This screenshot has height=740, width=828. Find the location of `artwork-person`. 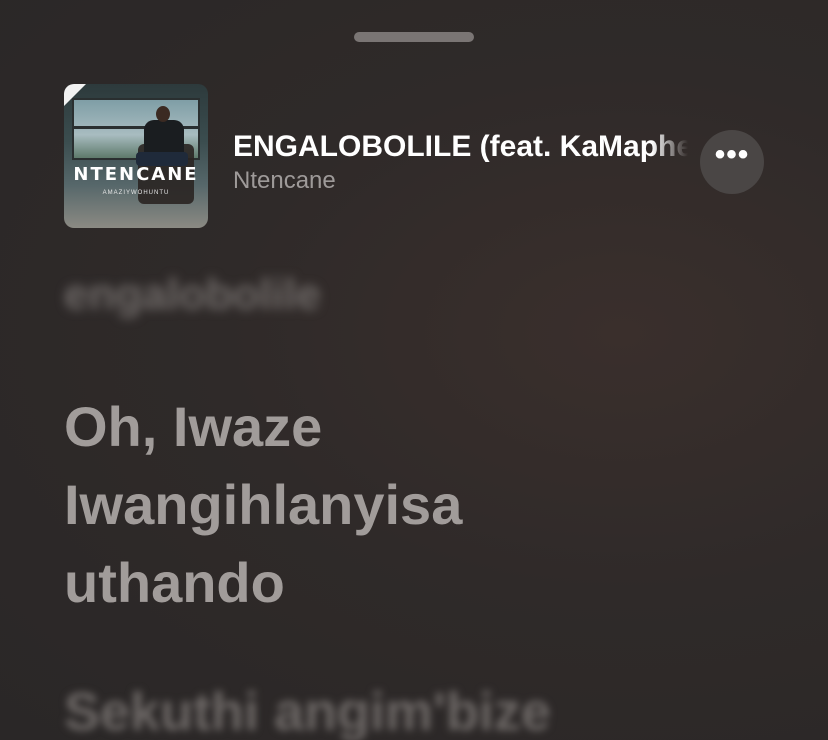

artwork-person is located at coordinates (164, 138).